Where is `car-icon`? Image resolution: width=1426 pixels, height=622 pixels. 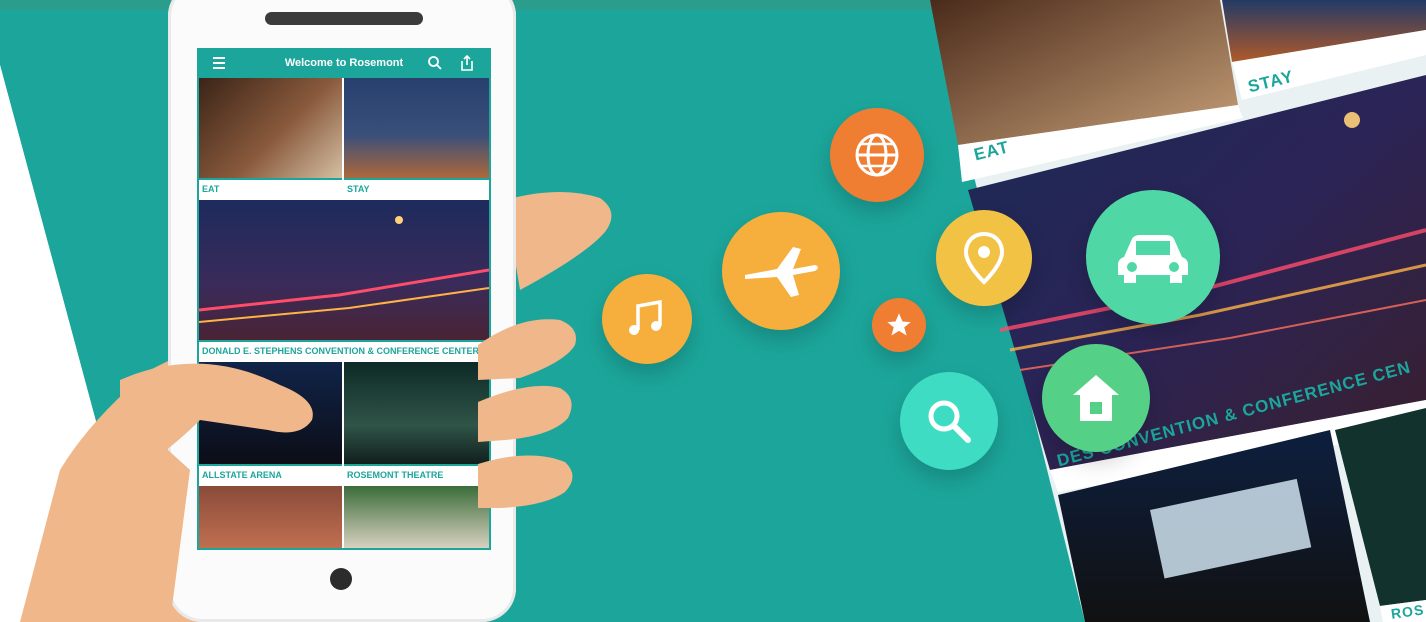
car-icon is located at coordinates (1153, 257).